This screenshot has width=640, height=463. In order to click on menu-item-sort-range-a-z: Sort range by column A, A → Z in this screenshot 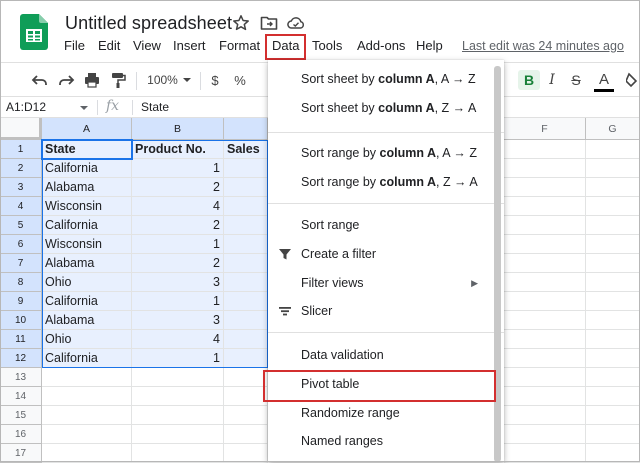, I will do `click(386, 153)`.